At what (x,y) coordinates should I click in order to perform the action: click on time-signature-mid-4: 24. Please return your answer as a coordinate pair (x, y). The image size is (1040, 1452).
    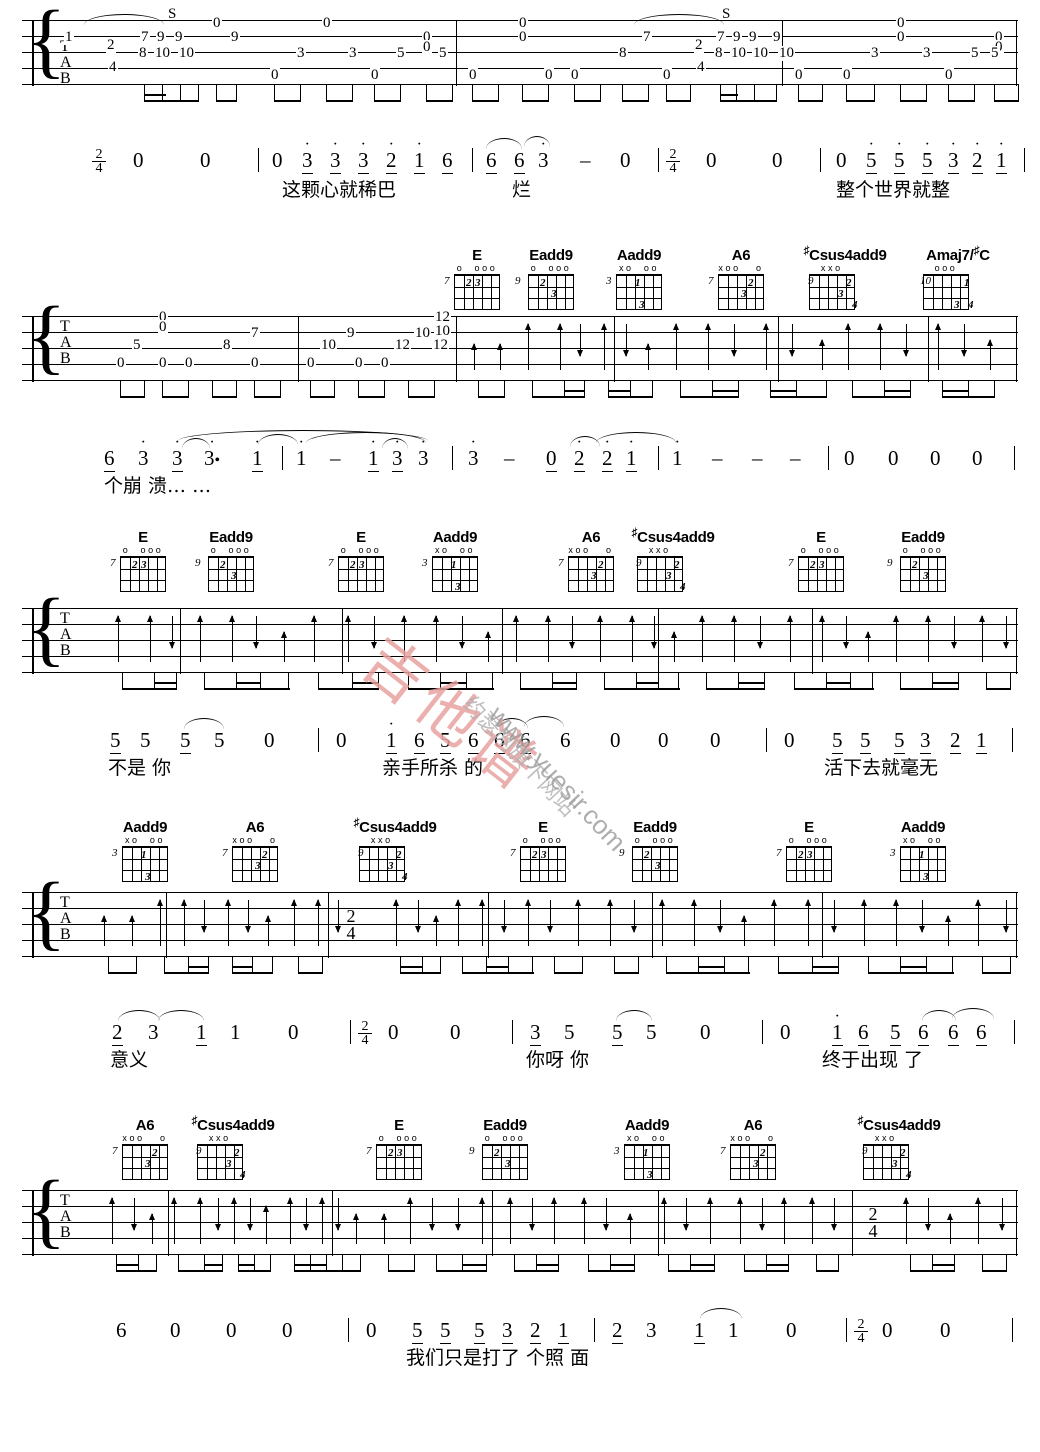
    Looking at the image, I should click on (351, 924).